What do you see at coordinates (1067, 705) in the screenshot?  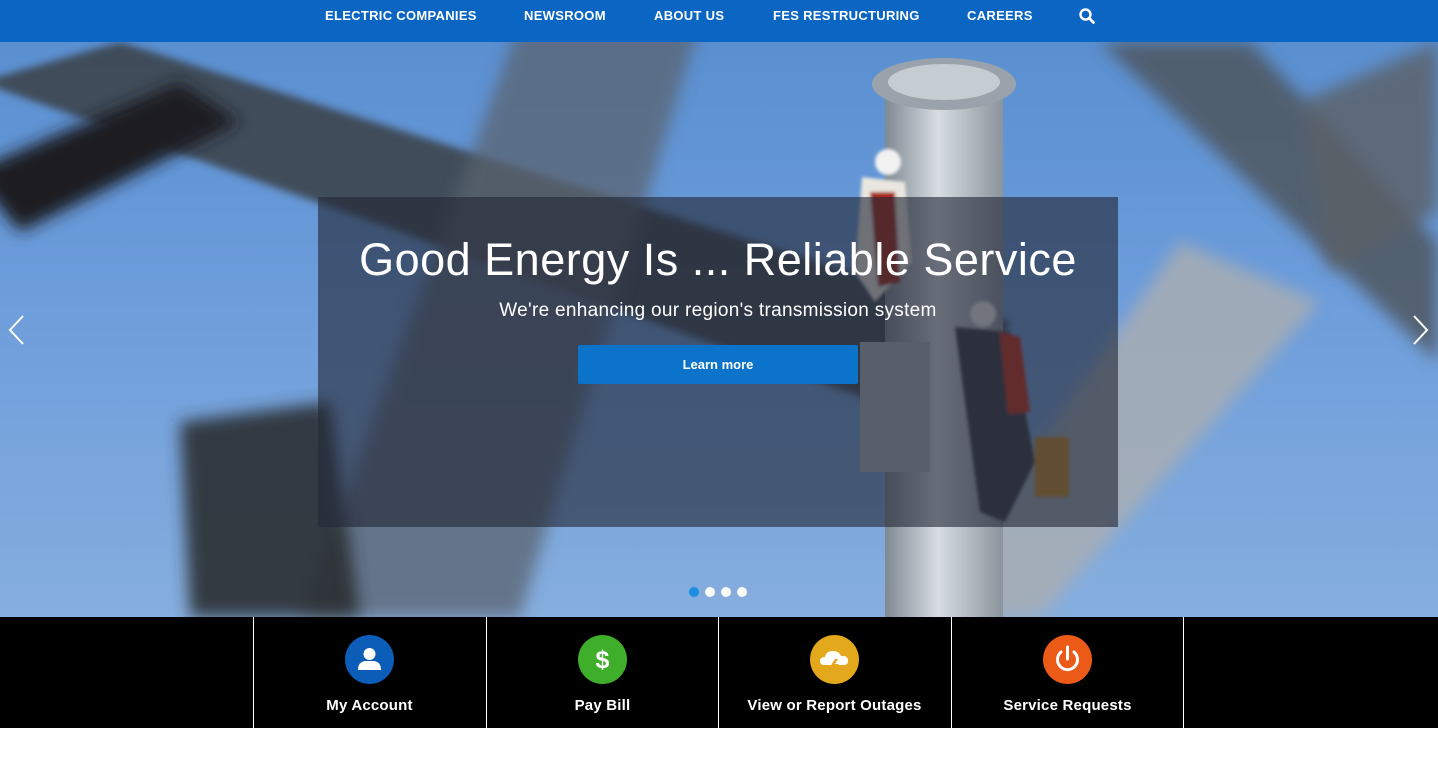 I see `service-requests-label: Service Requests` at bounding box center [1067, 705].